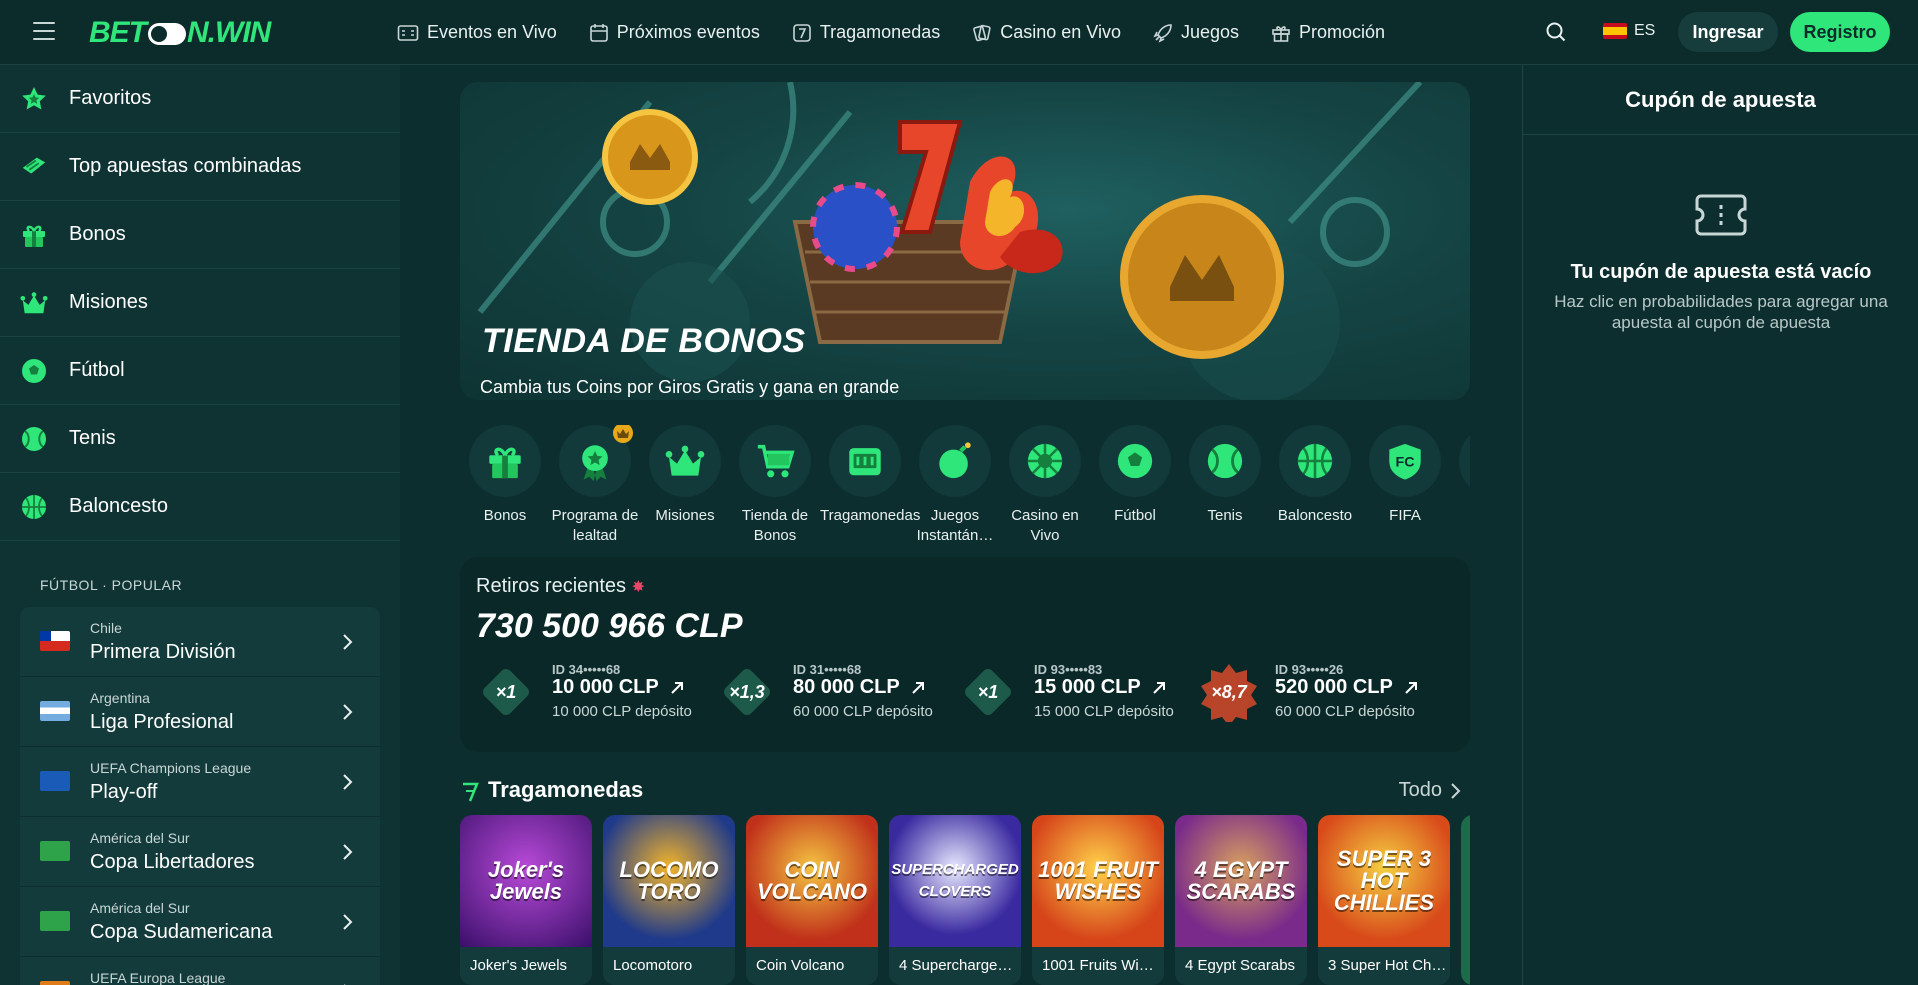  I want to click on nav-item-promotion: Promoción, so click(1328, 32).